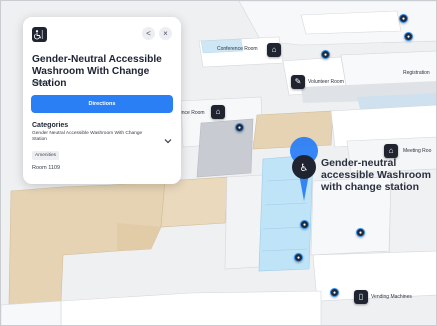 This screenshot has height=326, width=437. I want to click on close-button: ×, so click(165, 33).